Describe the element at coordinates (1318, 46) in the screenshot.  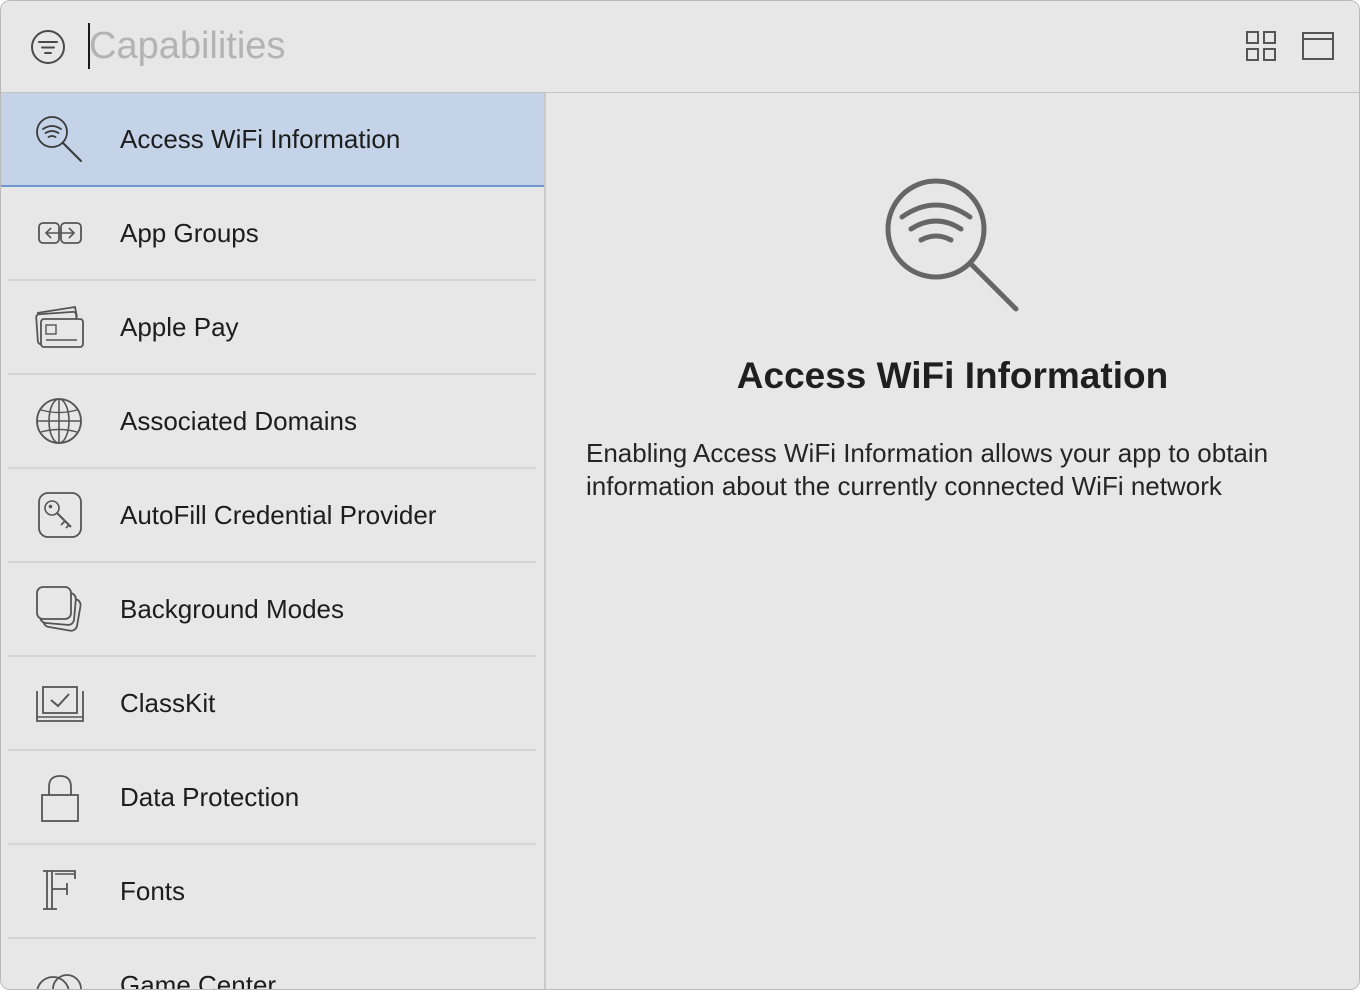
I see `panel-view-icon` at that location.